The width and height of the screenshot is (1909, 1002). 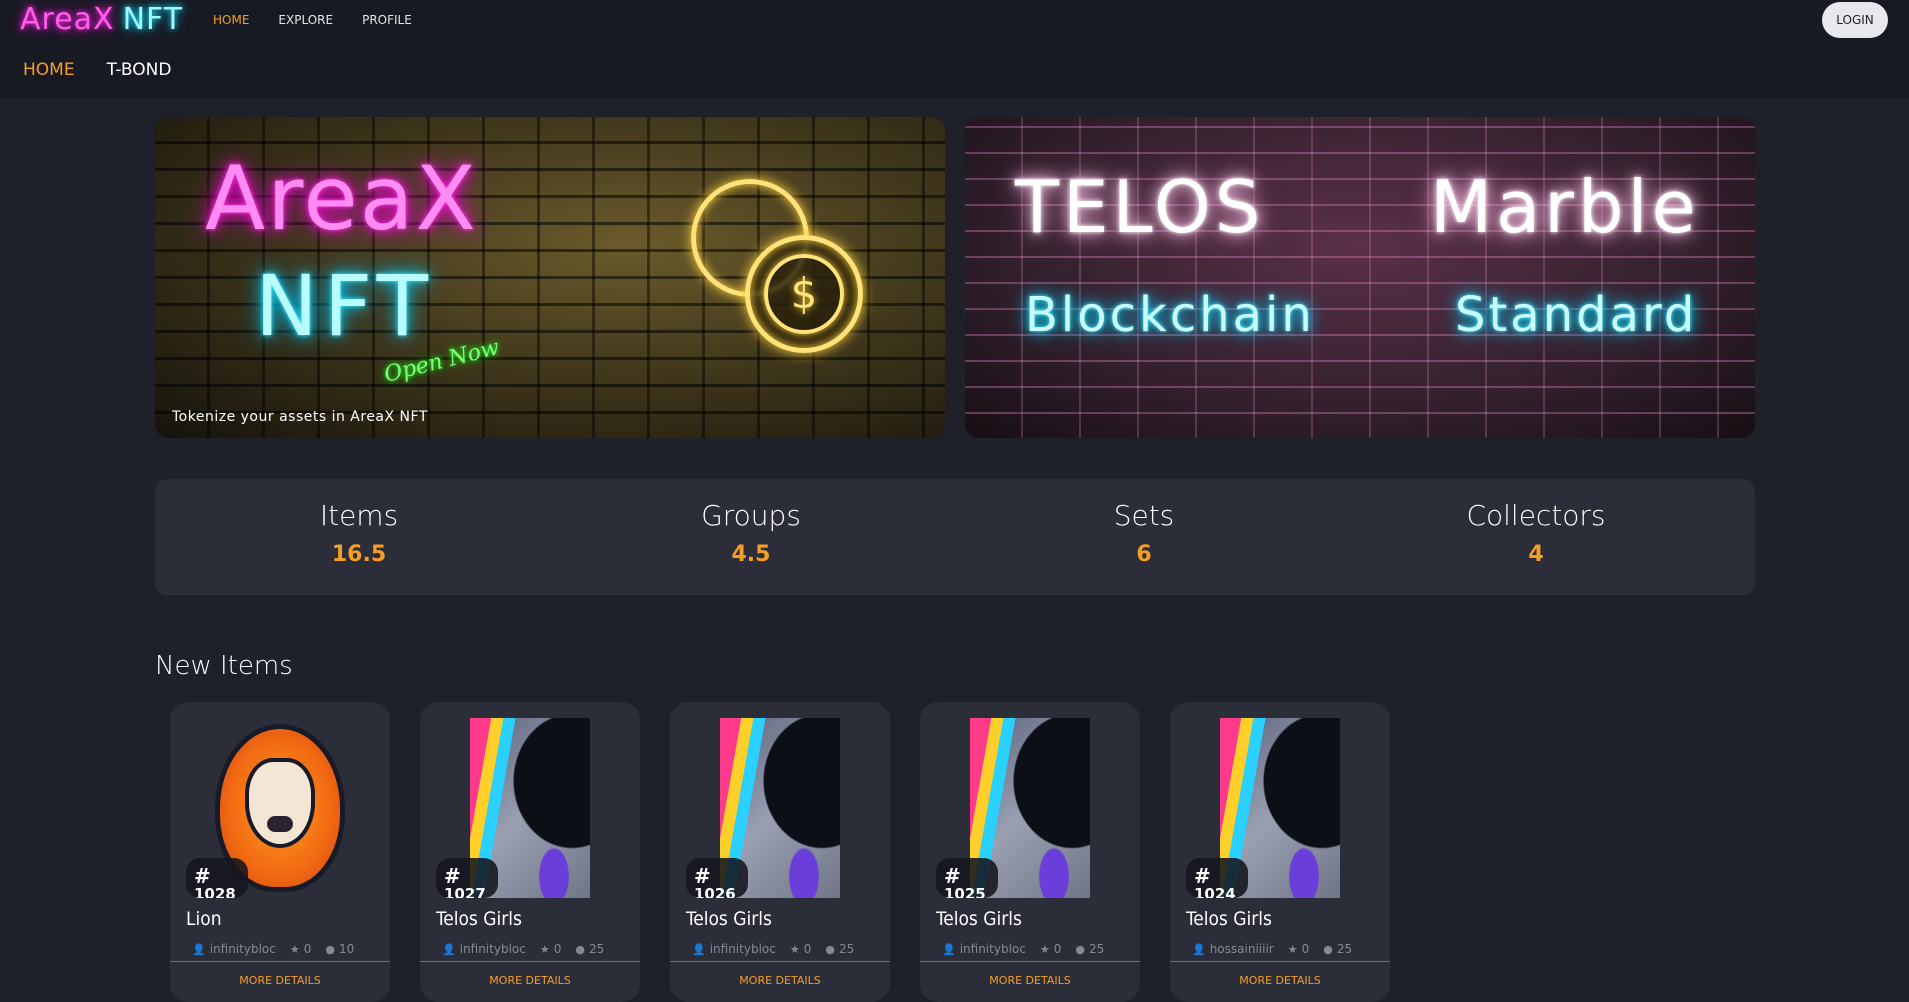 I want to click on top-navigation: HOME EXPLORE PROFILE, so click(x=327, y=20).